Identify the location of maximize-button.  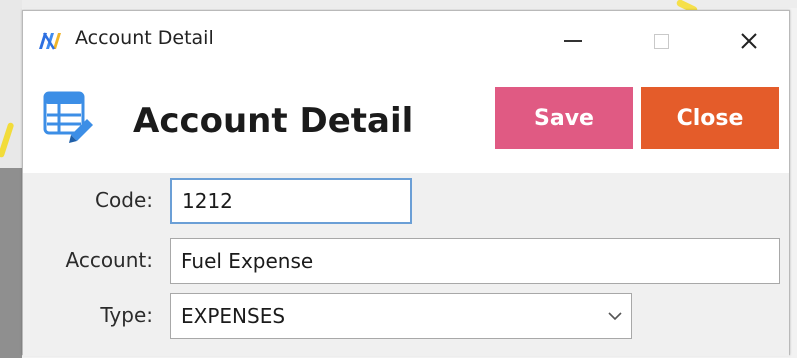
(661, 41).